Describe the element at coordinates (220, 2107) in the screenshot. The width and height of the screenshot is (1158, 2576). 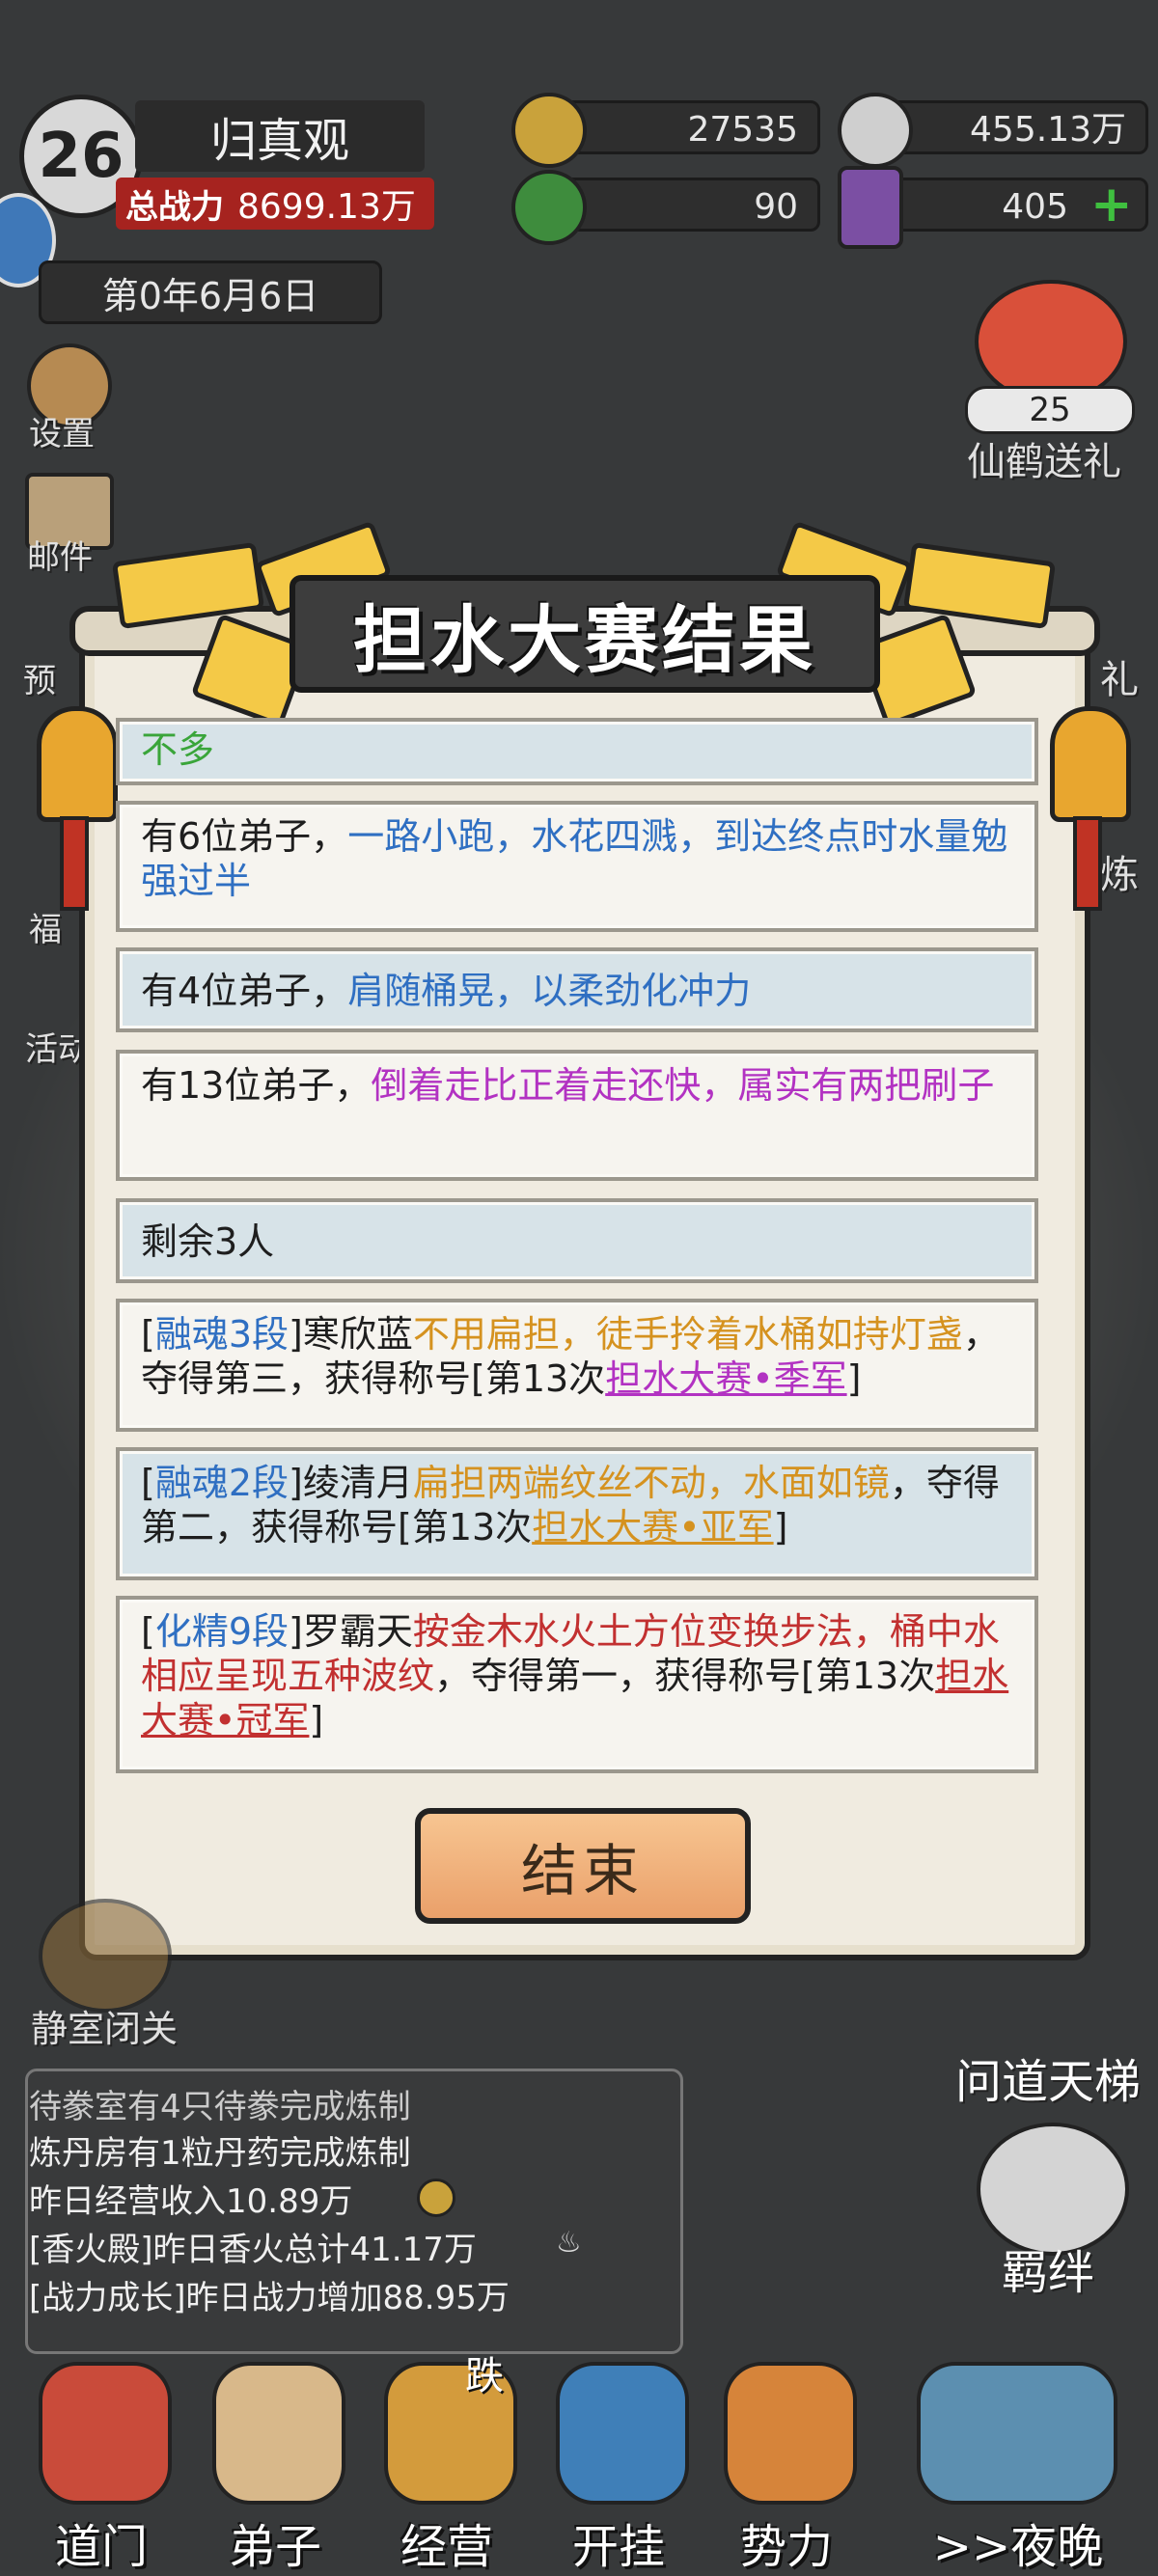
I see `log-line-0: 待豢室有4只待豢完成炼制` at that location.